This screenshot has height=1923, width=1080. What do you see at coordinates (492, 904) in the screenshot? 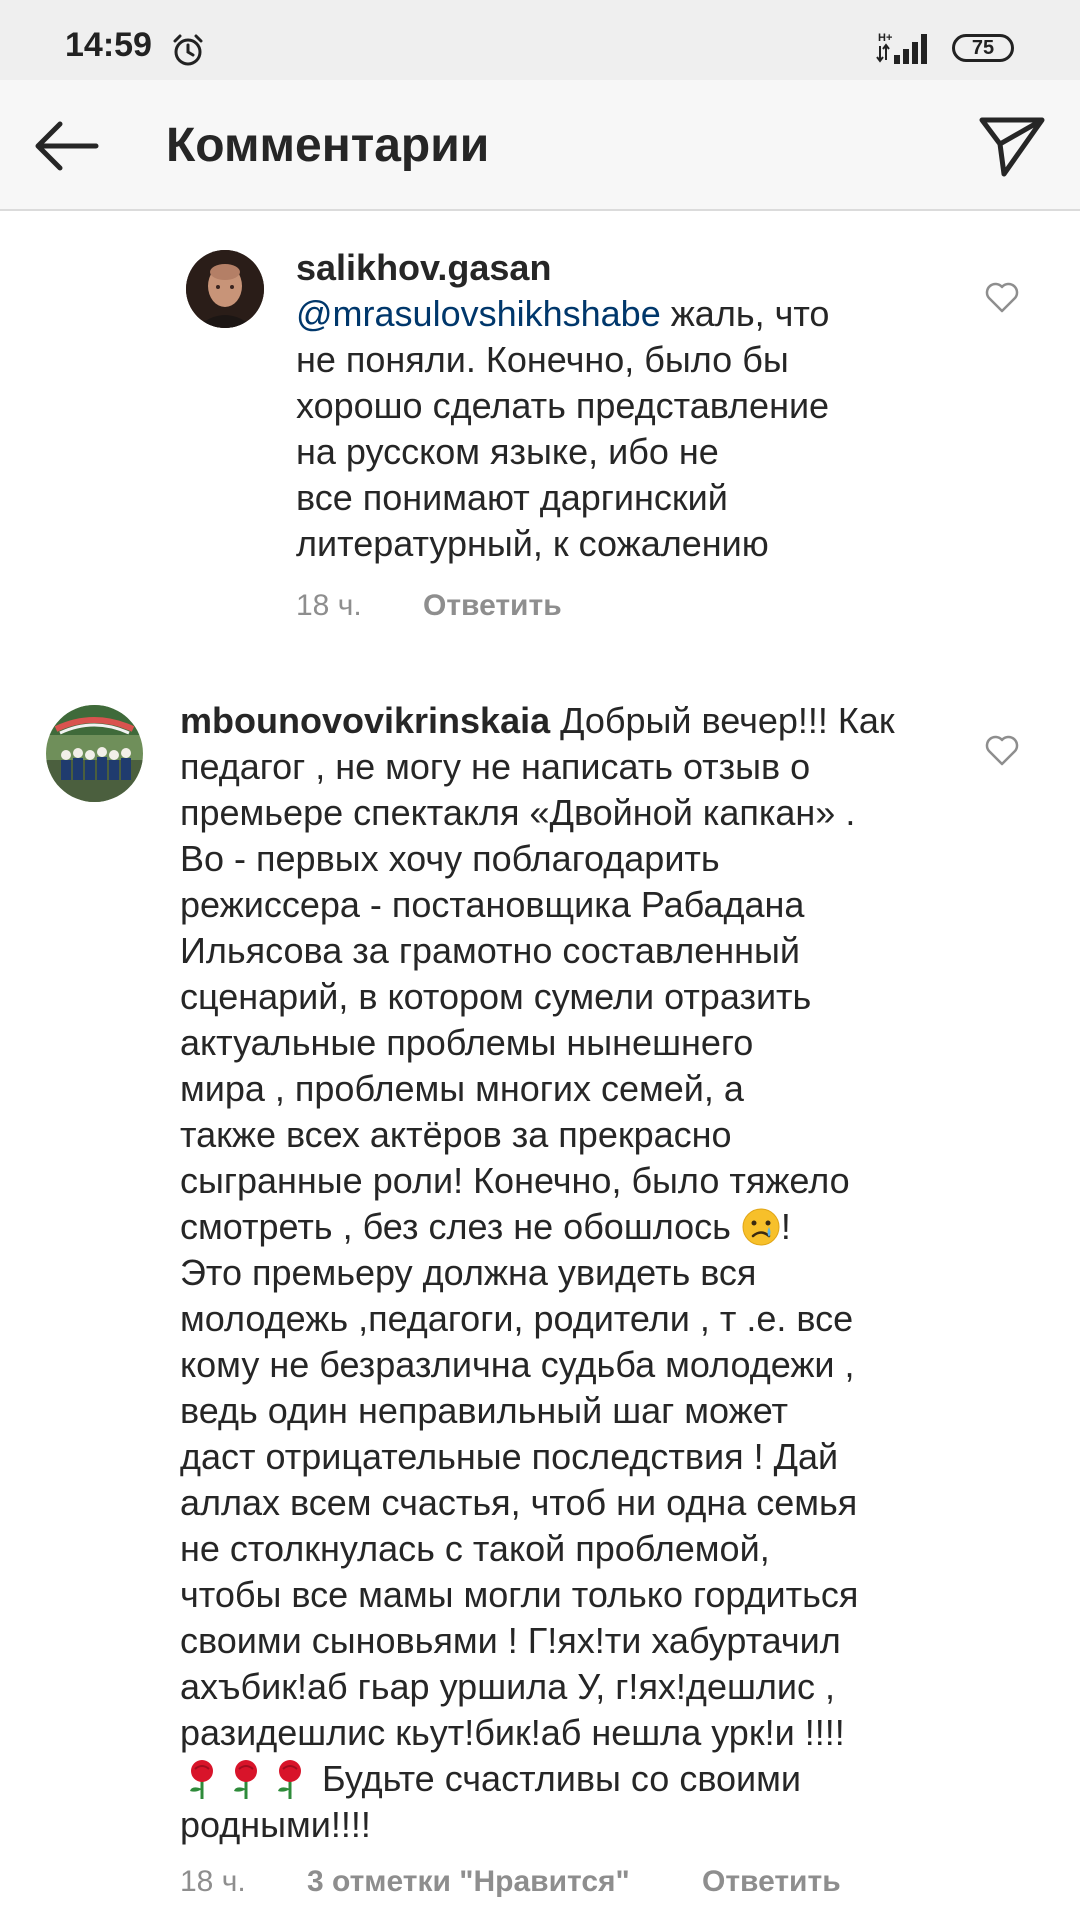
I see `comment-text-line: режиссера - постановщика Рабадана` at bounding box center [492, 904].